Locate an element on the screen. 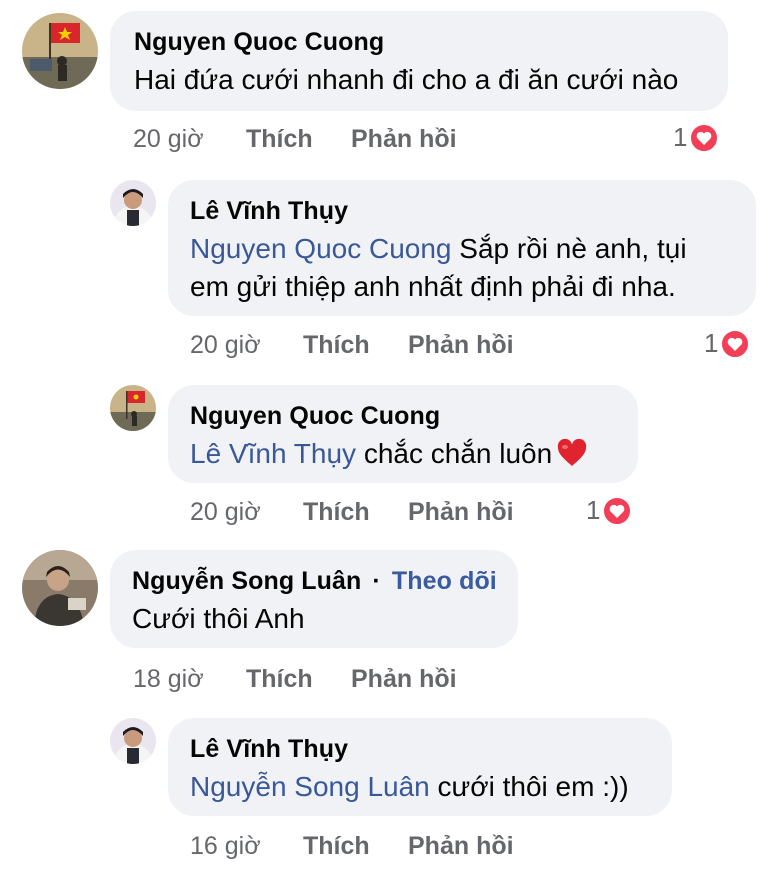 Image resolution: width=780 pixels, height=882 pixels. comment-author-row: Nguyễn Song Luân · Theo dõi is located at coordinates (314, 581).